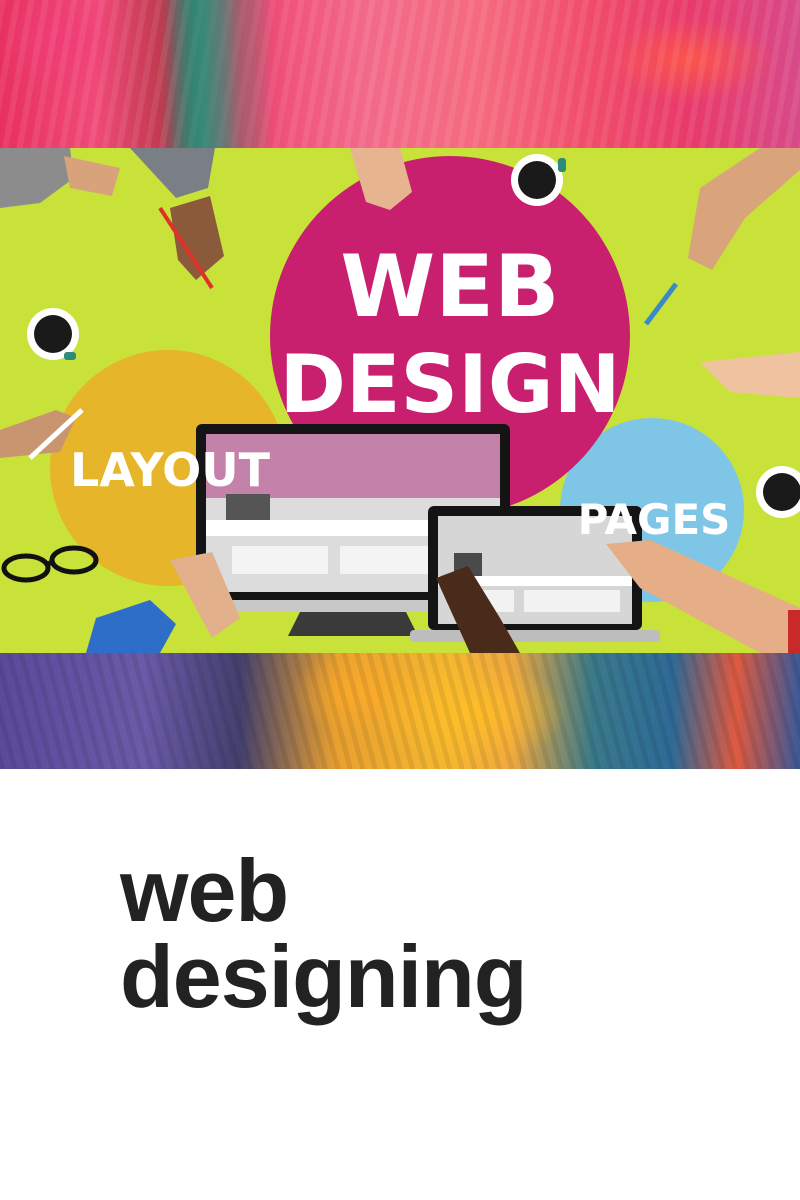 This screenshot has width=800, height=1200. Describe the element at coordinates (204, 890) in the screenshot. I see `page-title-line-1: web` at that location.